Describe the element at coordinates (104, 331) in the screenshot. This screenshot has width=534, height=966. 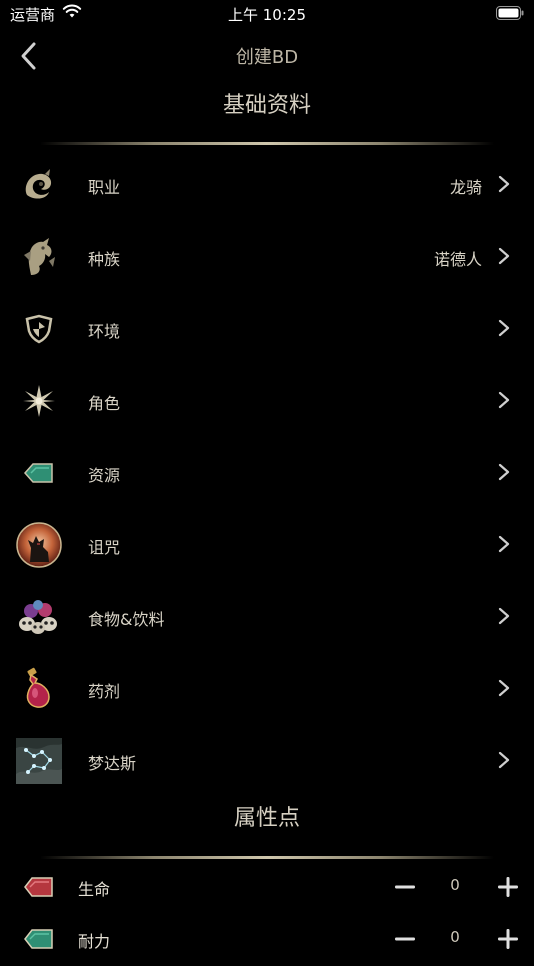
I see `row-label: 环境` at that location.